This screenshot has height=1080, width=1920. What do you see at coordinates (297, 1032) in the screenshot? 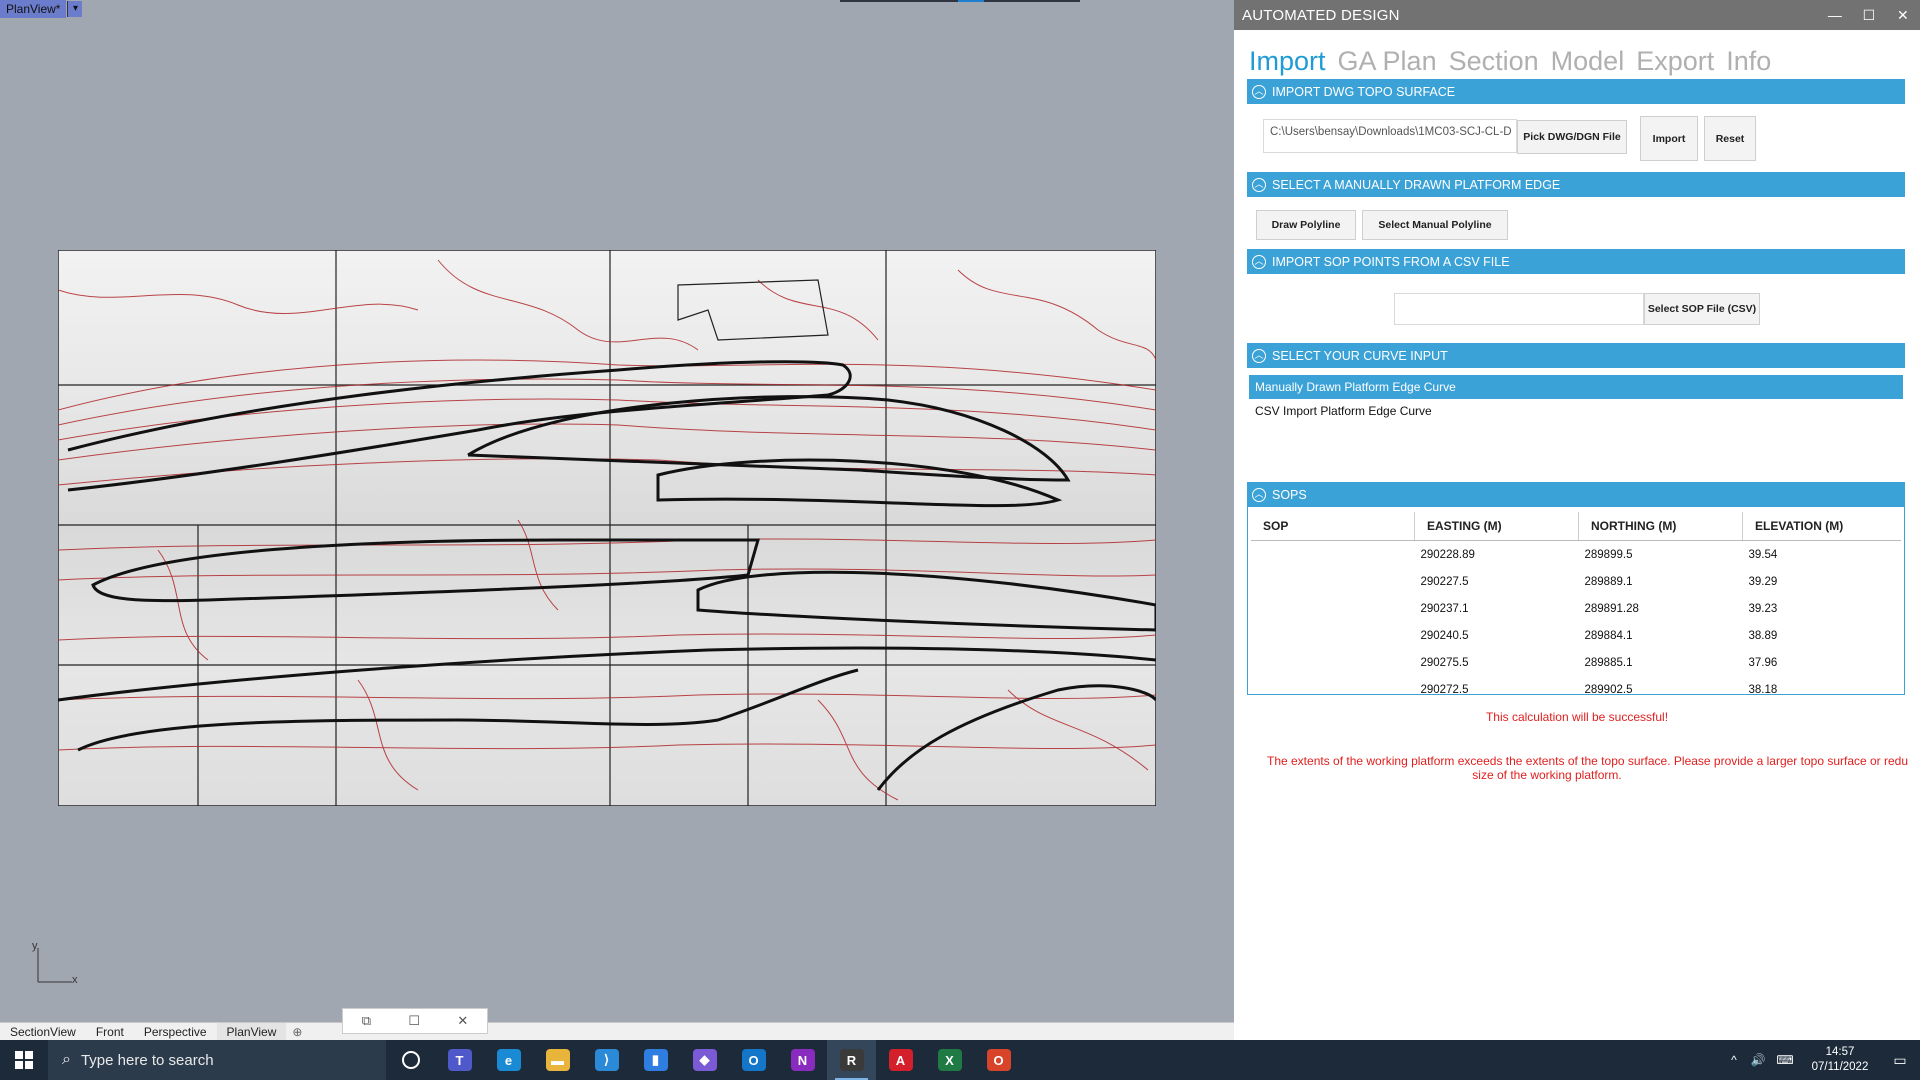
I see `add-tab-icon: ⊕` at bounding box center [297, 1032].